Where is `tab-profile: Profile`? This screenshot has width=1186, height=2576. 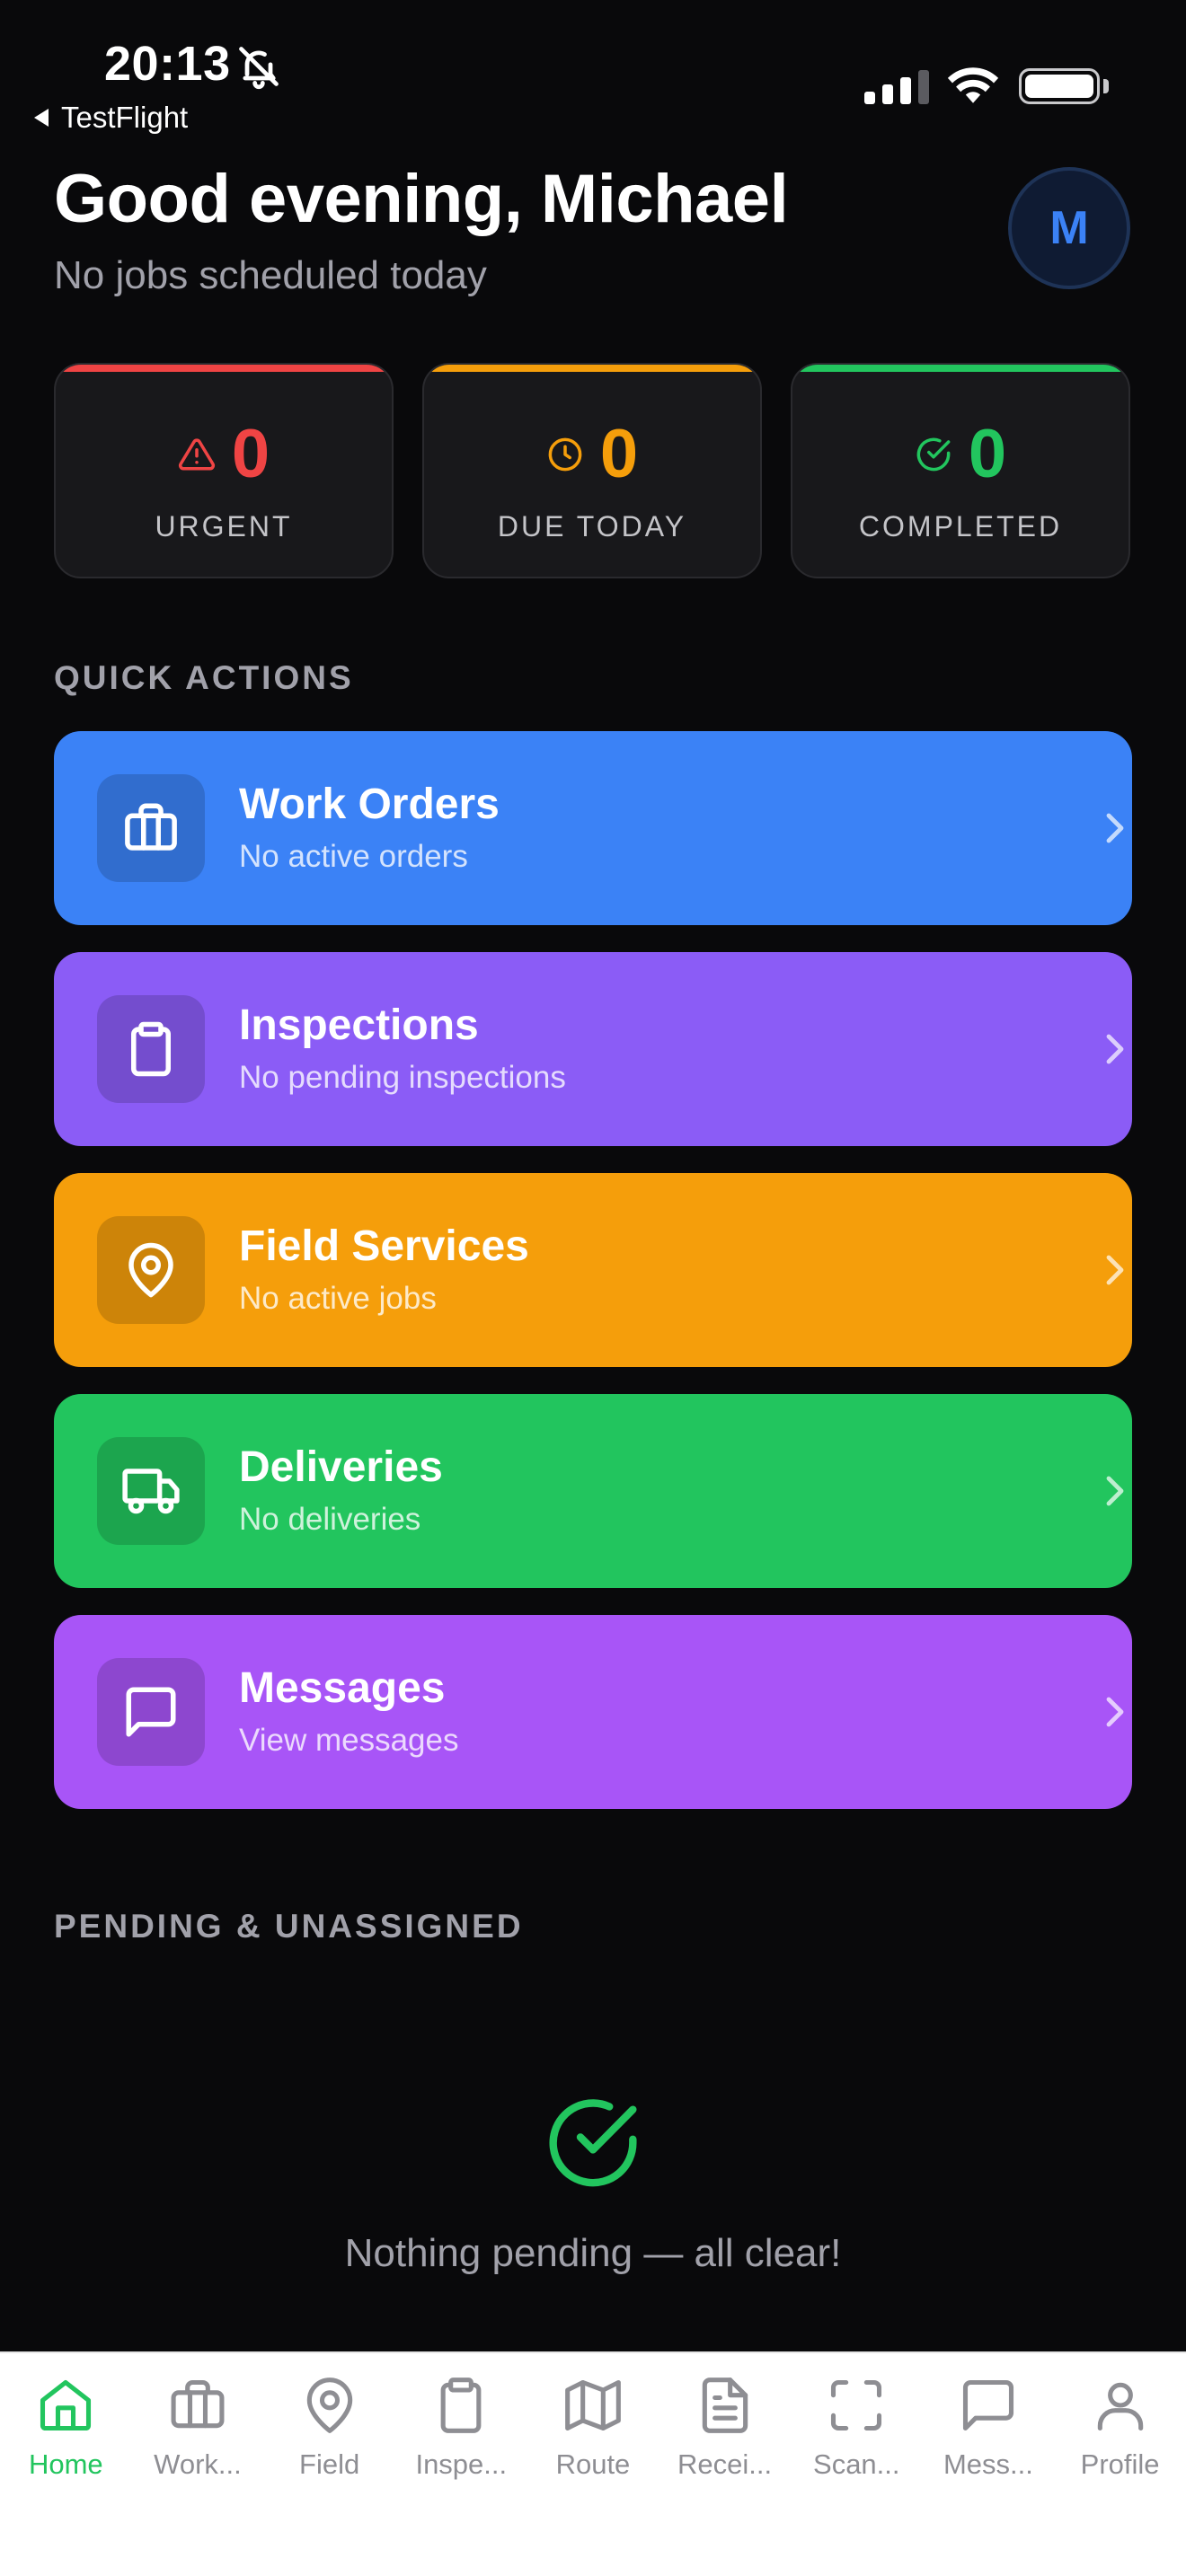 tab-profile: Profile is located at coordinates (1120, 2464).